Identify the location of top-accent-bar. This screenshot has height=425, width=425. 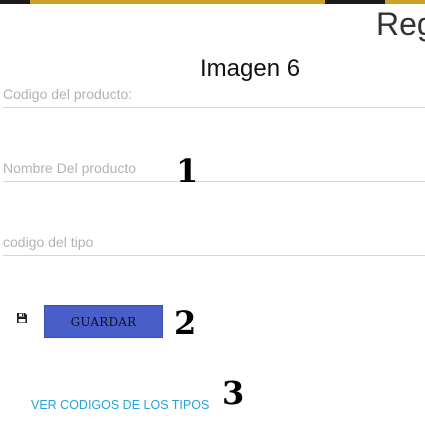
(212, 2).